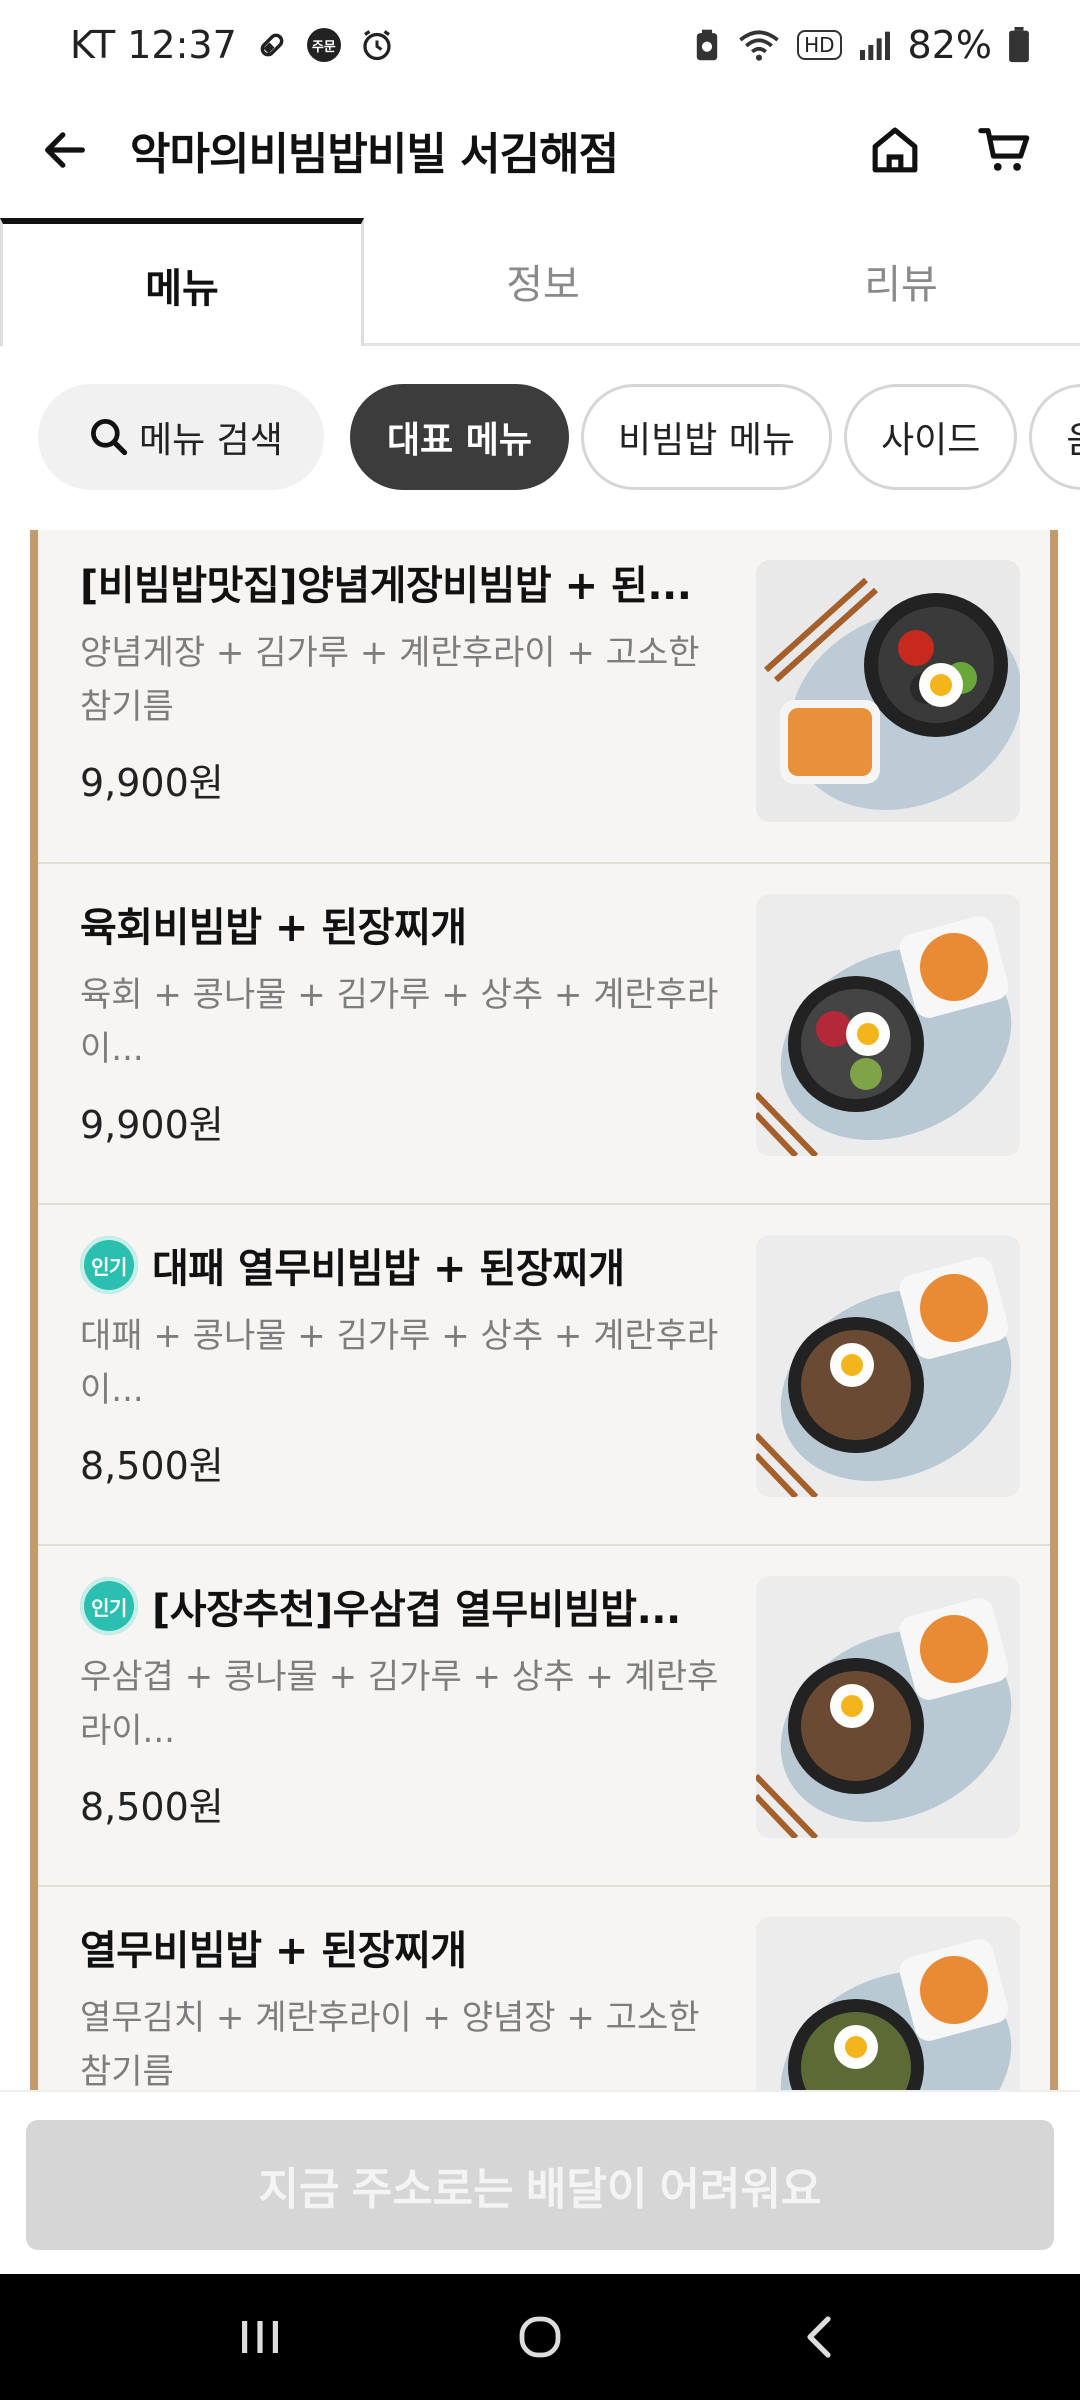  Describe the element at coordinates (272, 45) in the screenshot. I see `pill-icon` at that location.